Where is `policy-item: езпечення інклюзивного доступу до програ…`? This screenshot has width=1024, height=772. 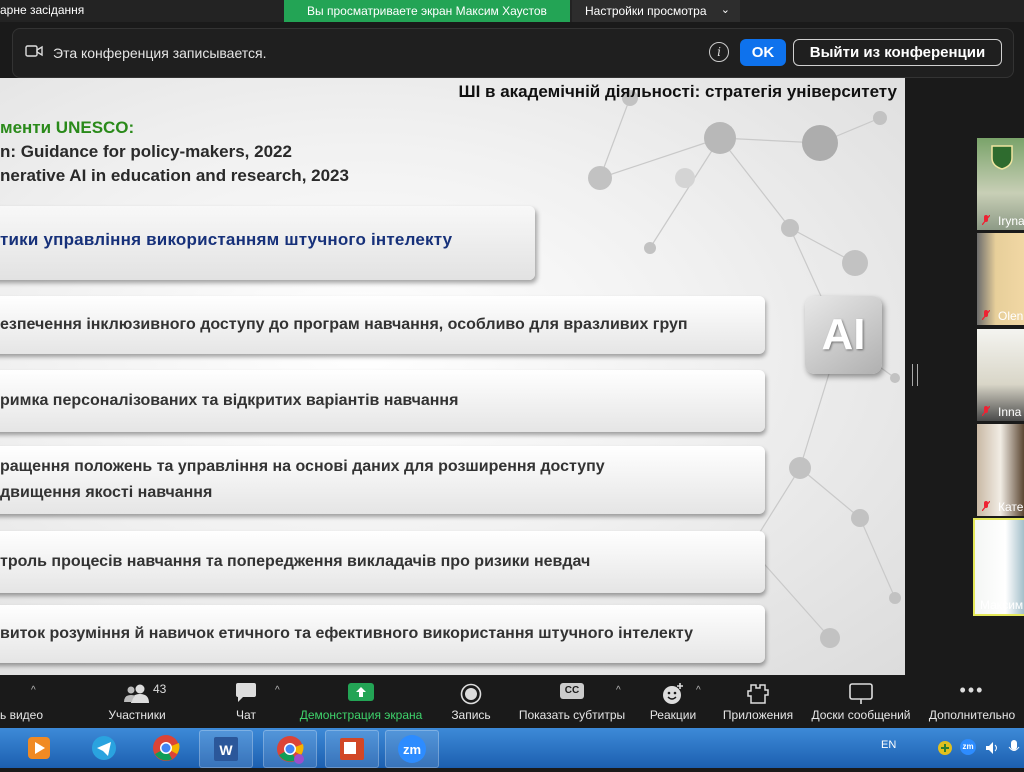 policy-item: езпечення інклюзивного доступу до програ… is located at coordinates (382, 325).